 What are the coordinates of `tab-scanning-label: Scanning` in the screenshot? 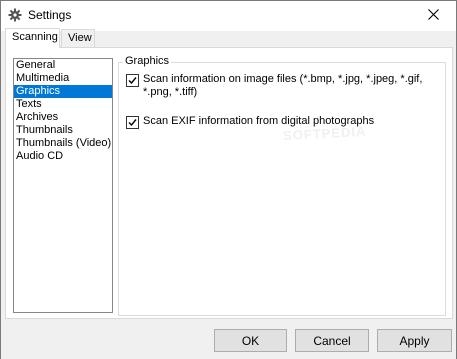 It's located at (35, 37).